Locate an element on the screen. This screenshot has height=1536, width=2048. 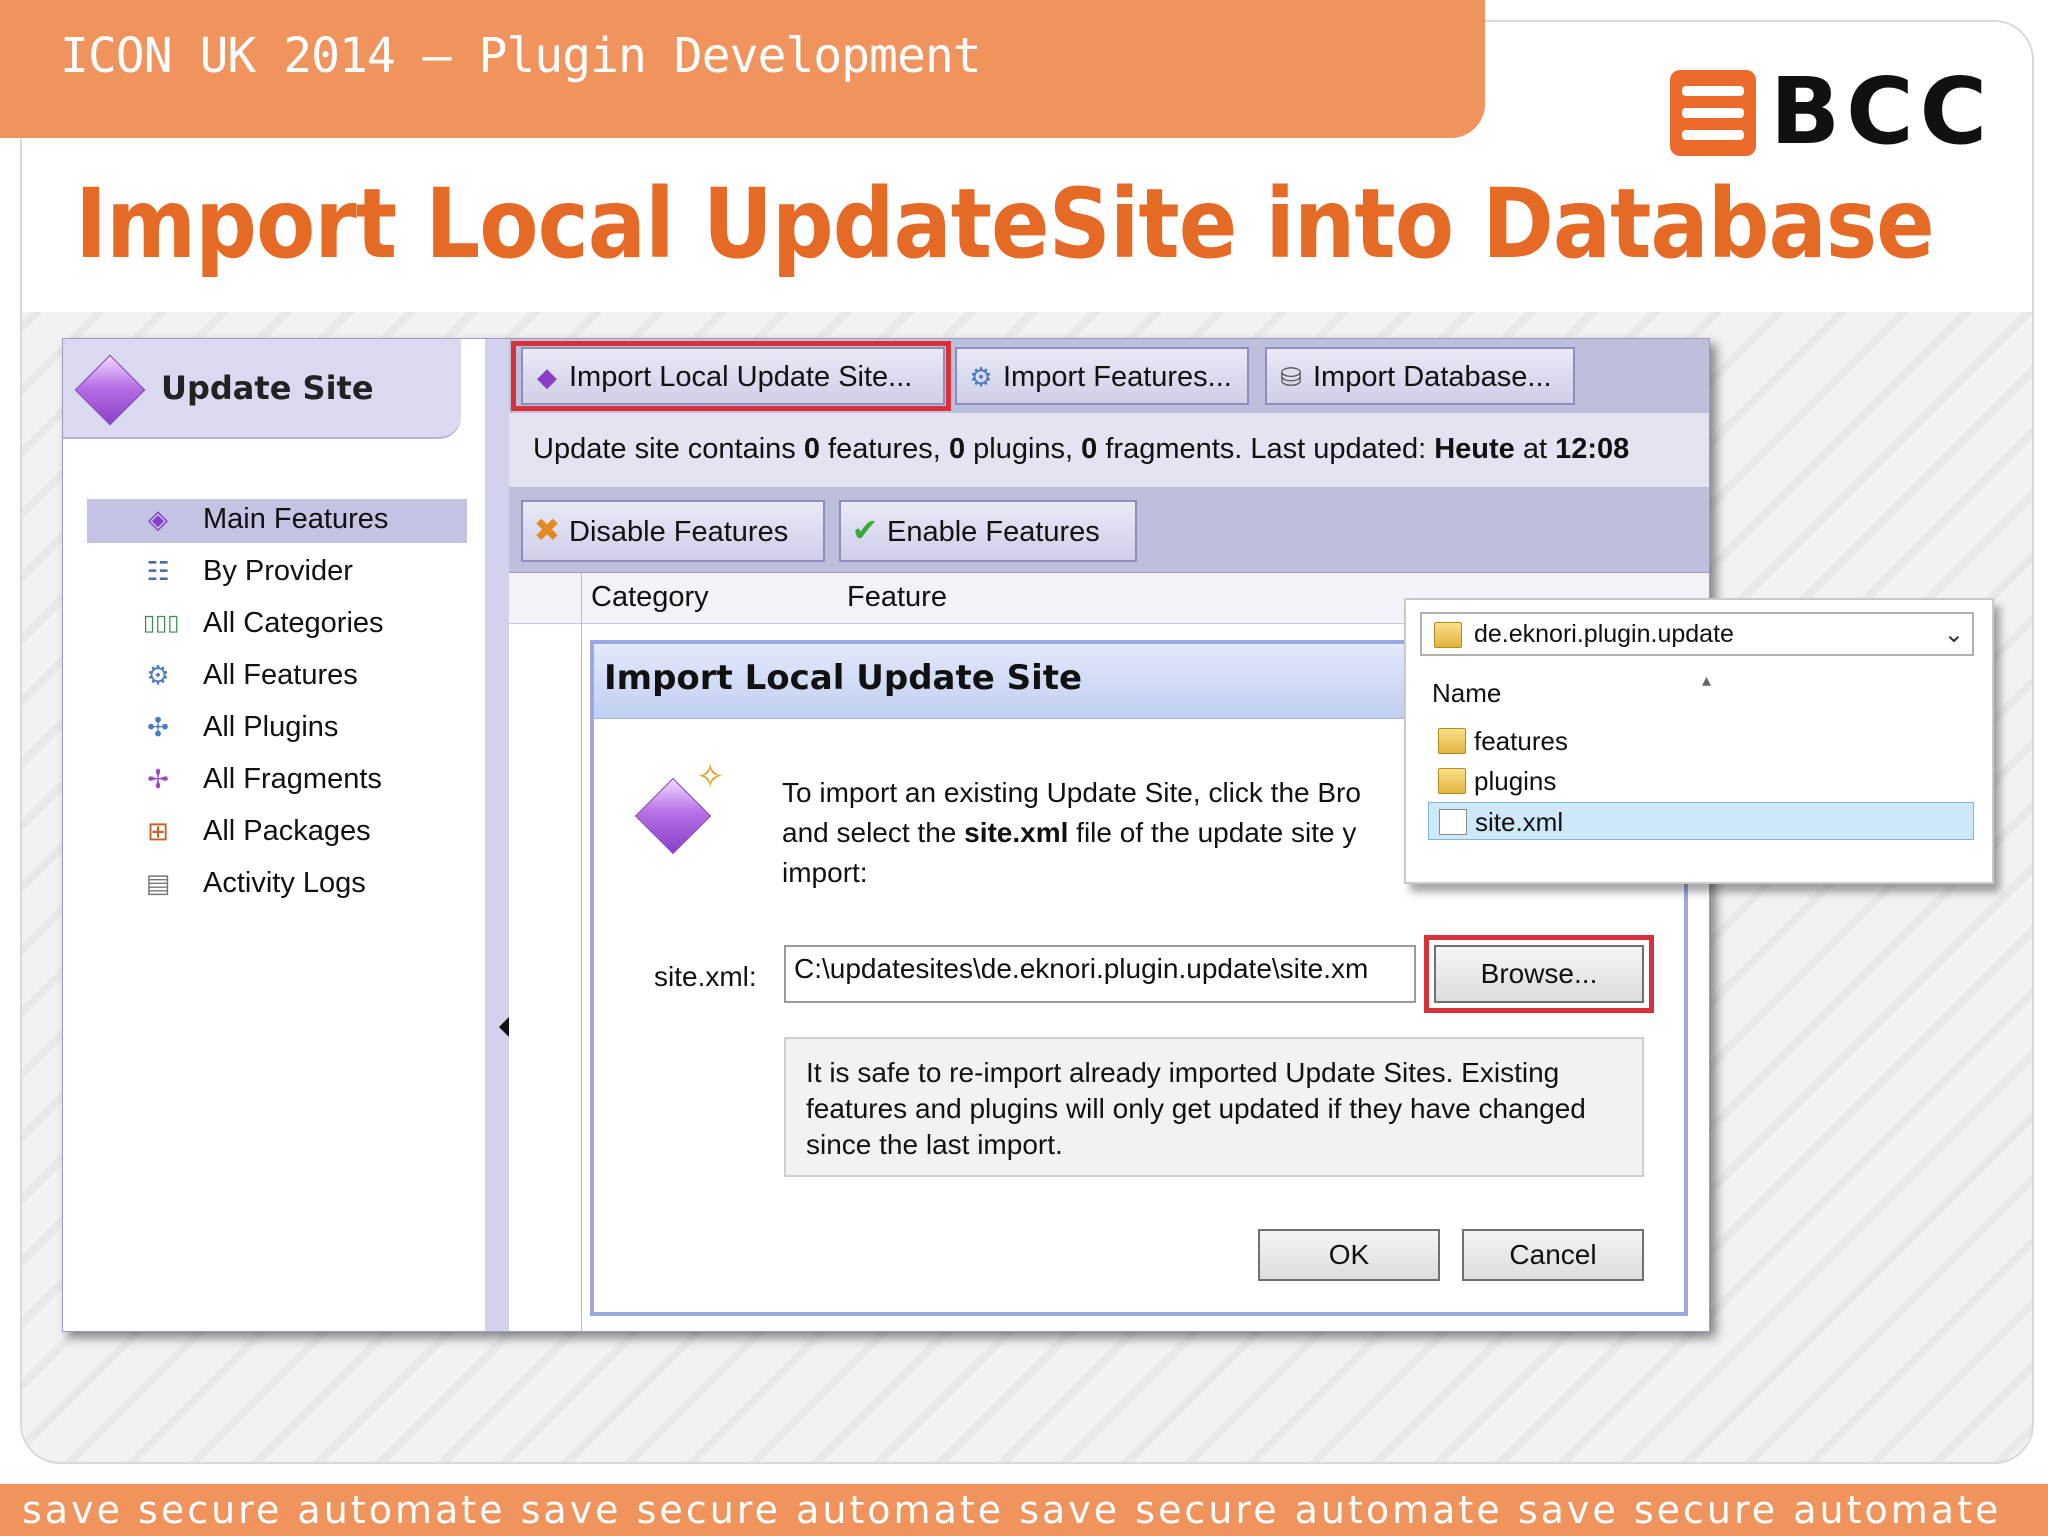
fragments-icon: ✢ is located at coordinates (158, 780).